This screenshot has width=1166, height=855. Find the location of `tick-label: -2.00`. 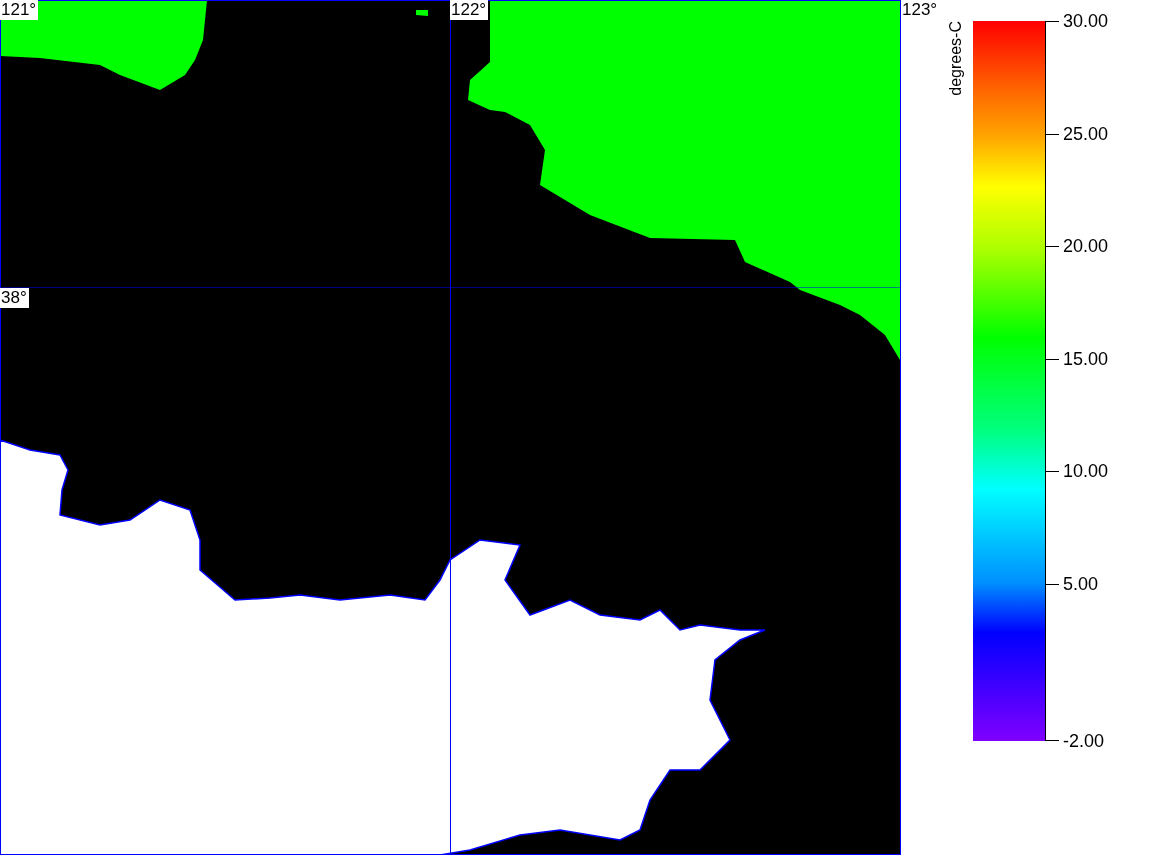

tick-label: -2.00 is located at coordinates (1084, 741).